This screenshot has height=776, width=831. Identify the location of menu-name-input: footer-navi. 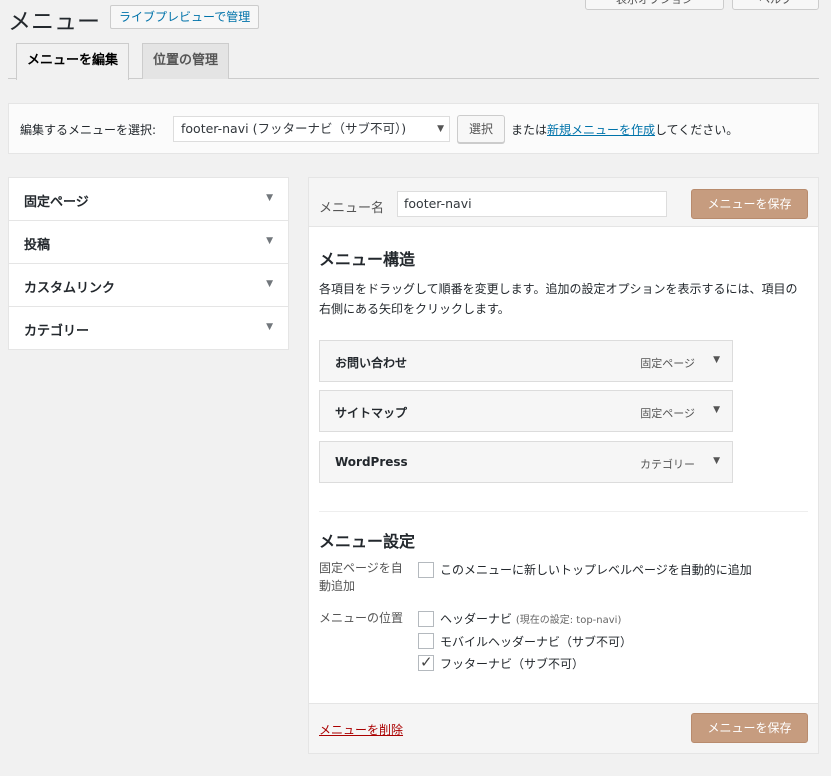
(532, 204).